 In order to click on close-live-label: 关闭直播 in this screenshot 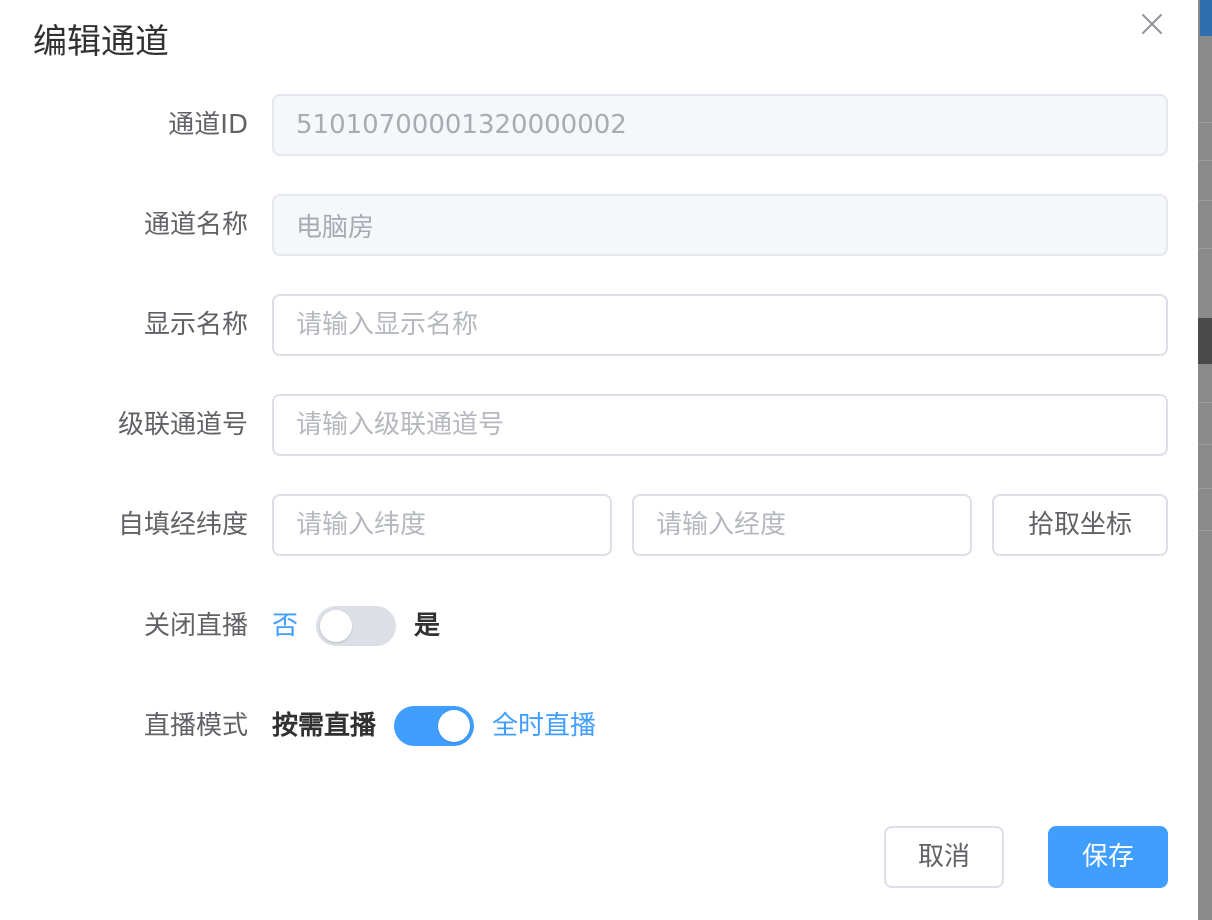, I will do `click(195, 626)`.